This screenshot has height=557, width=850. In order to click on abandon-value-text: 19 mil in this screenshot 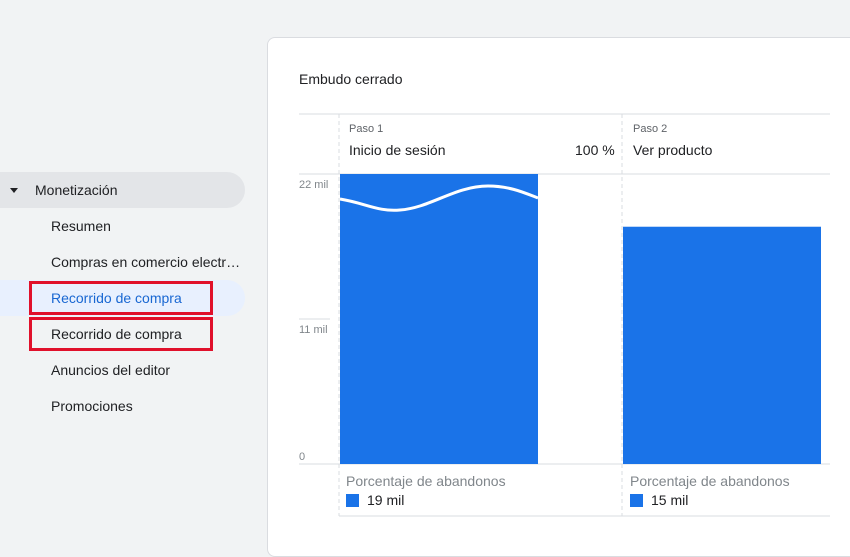, I will do `click(386, 500)`.